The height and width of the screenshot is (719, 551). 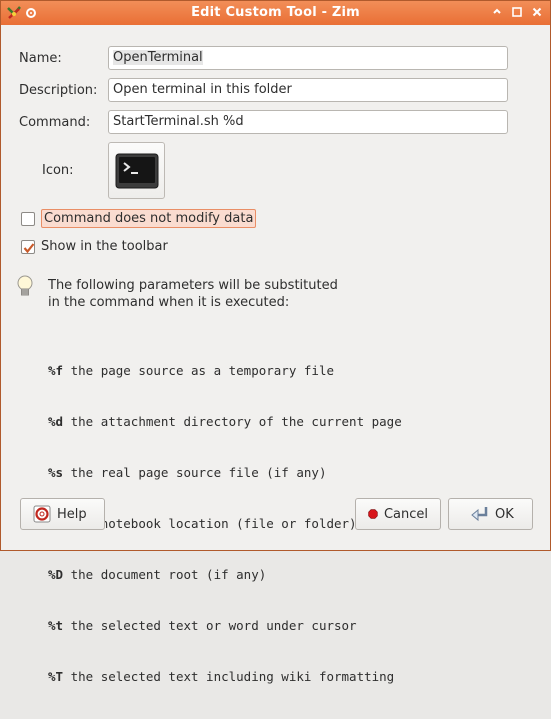 What do you see at coordinates (58, 170) in the screenshot?
I see `icon-label: Icon:` at bounding box center [58, 170].